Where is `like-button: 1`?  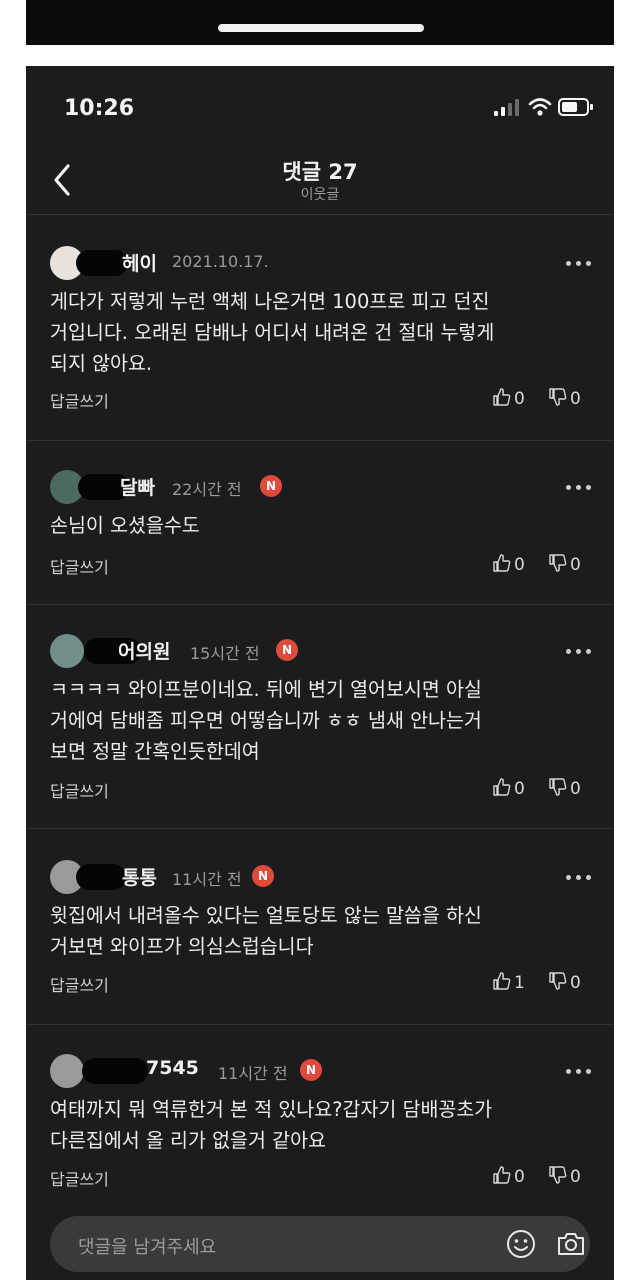
like-button: 1 is located at coordinates (508, 982).